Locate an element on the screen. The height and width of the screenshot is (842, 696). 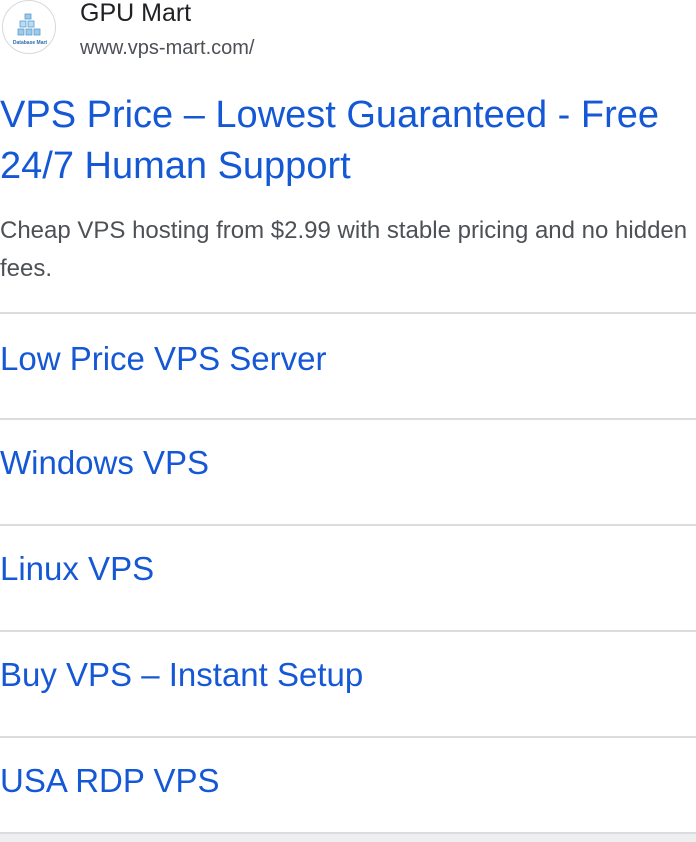
sitelink-linux-vps: Linux VPS is located at coordinates (348, 577).